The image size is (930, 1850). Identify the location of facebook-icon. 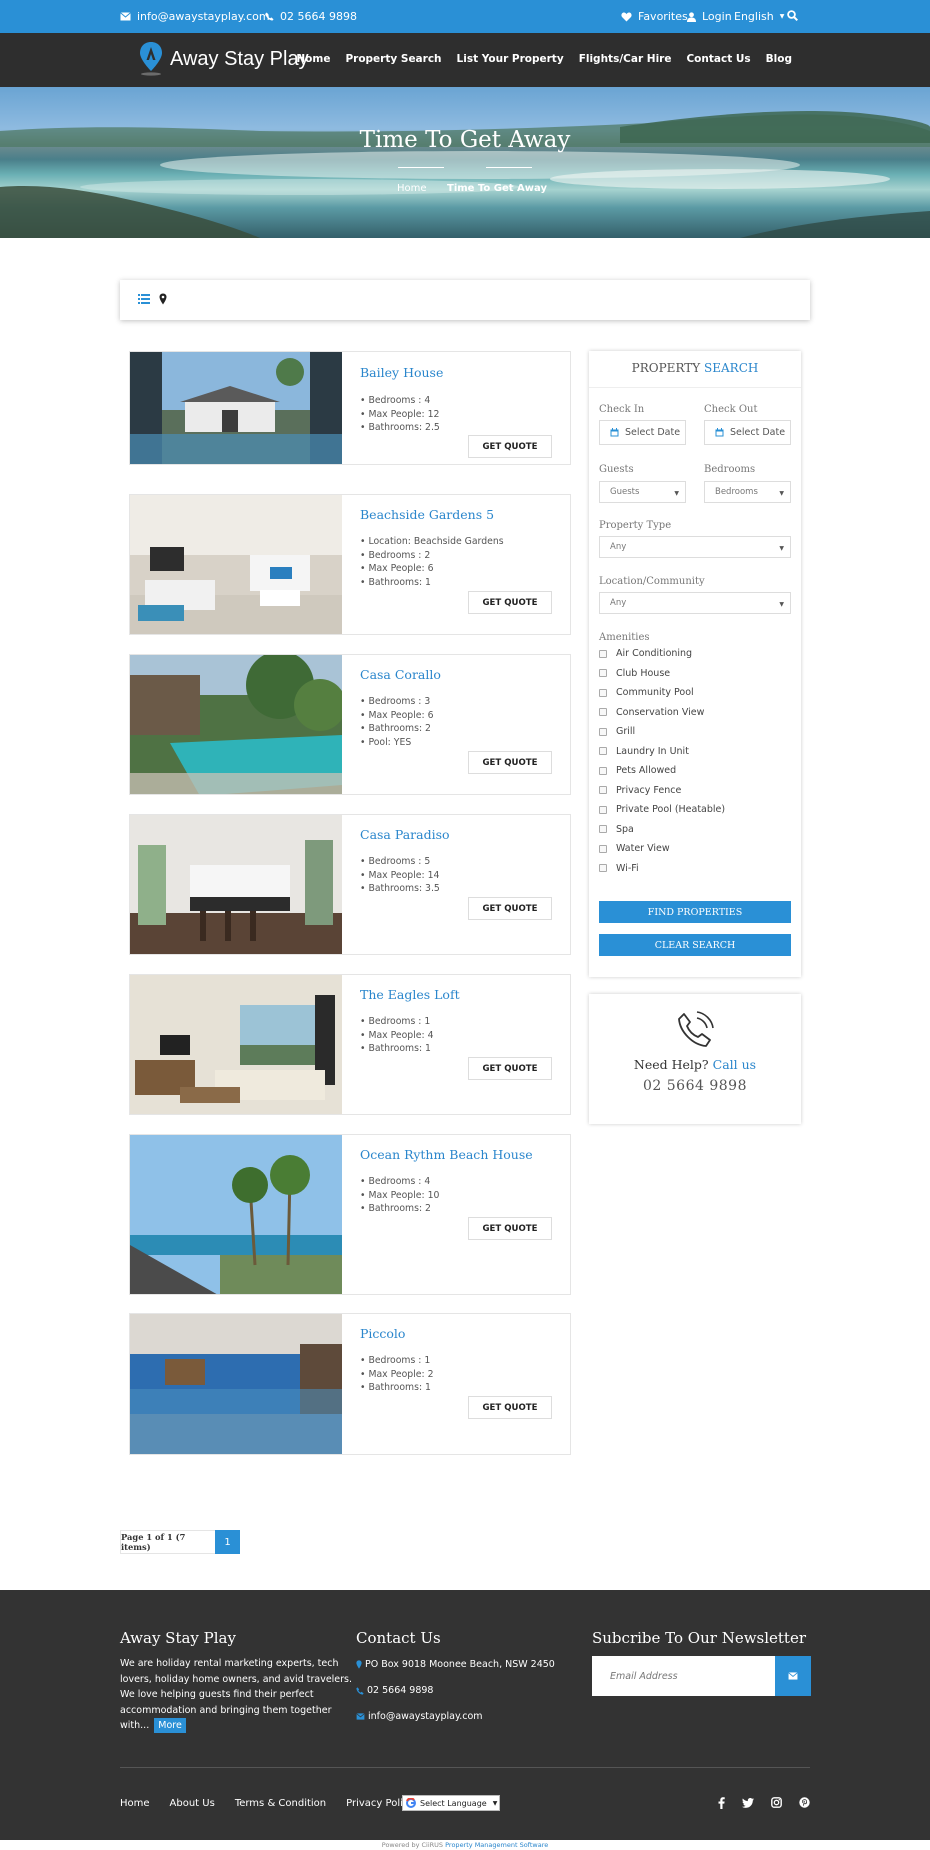
(721, 1803).